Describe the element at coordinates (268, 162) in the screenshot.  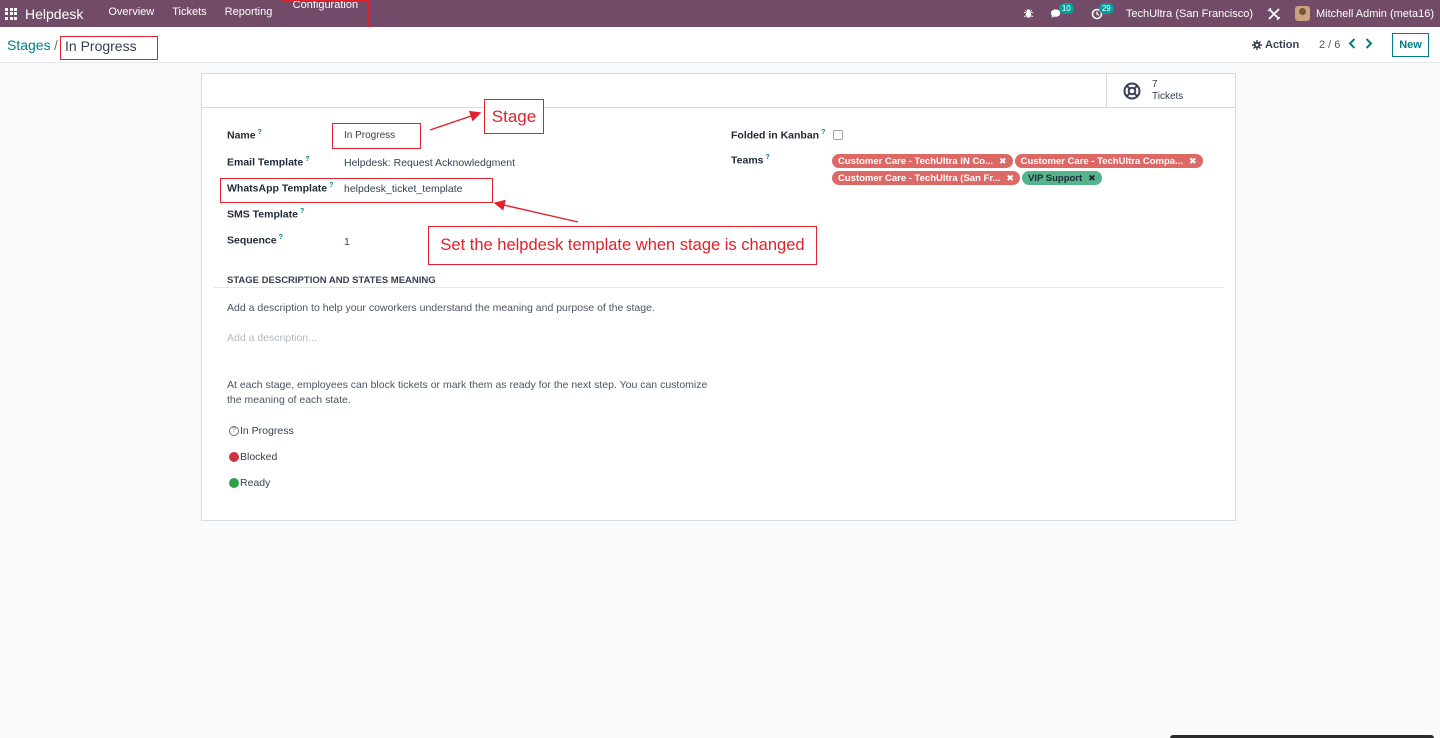
I see `email-template-label: Email Template?` at that location.